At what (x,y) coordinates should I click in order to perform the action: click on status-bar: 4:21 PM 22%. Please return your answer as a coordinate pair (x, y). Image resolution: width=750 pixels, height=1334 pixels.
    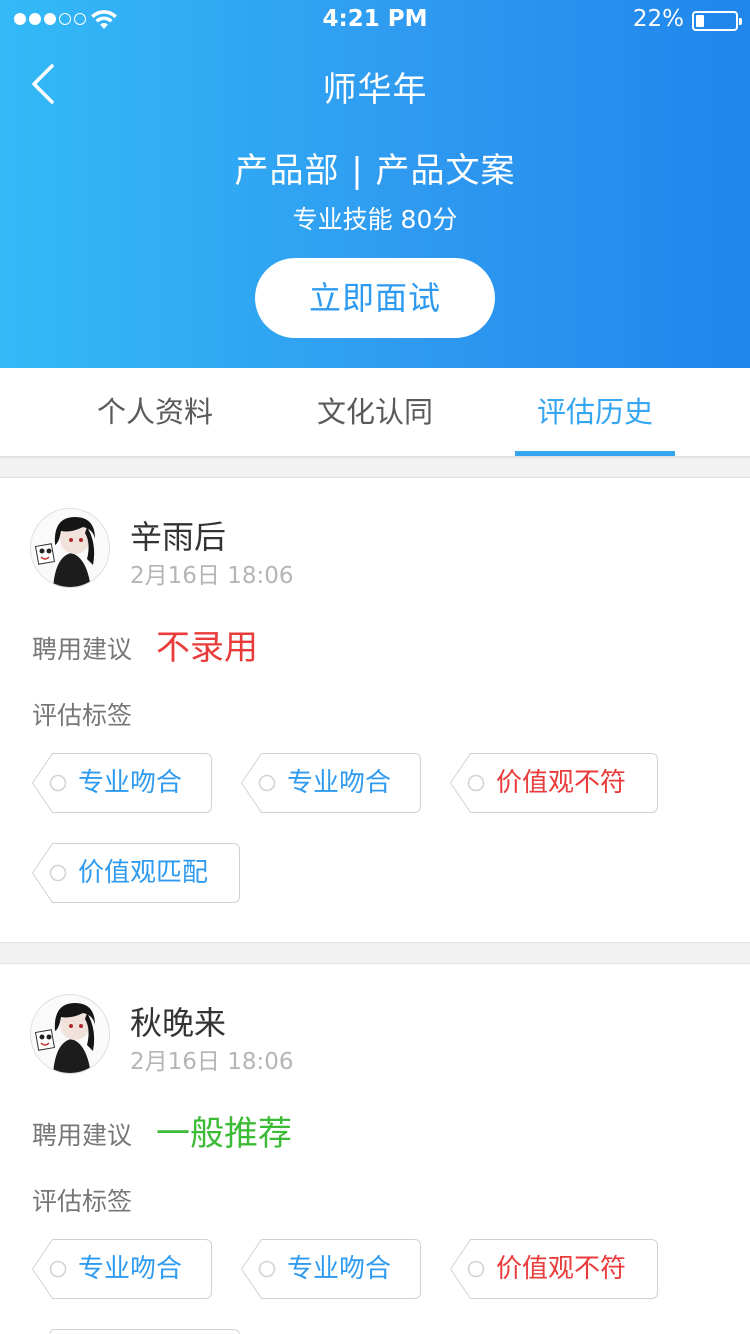
    Looking at the image, I should click on (375, 20).